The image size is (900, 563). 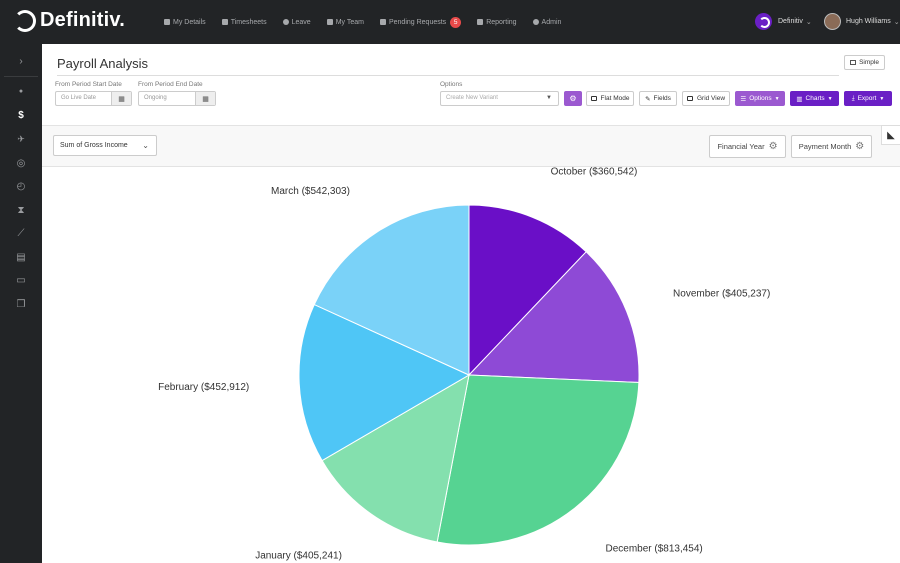 What do you see at coordinates (203, 387) in the screenshot?
I see `slice-label: February ($452,912)` at bounding box center [203, 387].